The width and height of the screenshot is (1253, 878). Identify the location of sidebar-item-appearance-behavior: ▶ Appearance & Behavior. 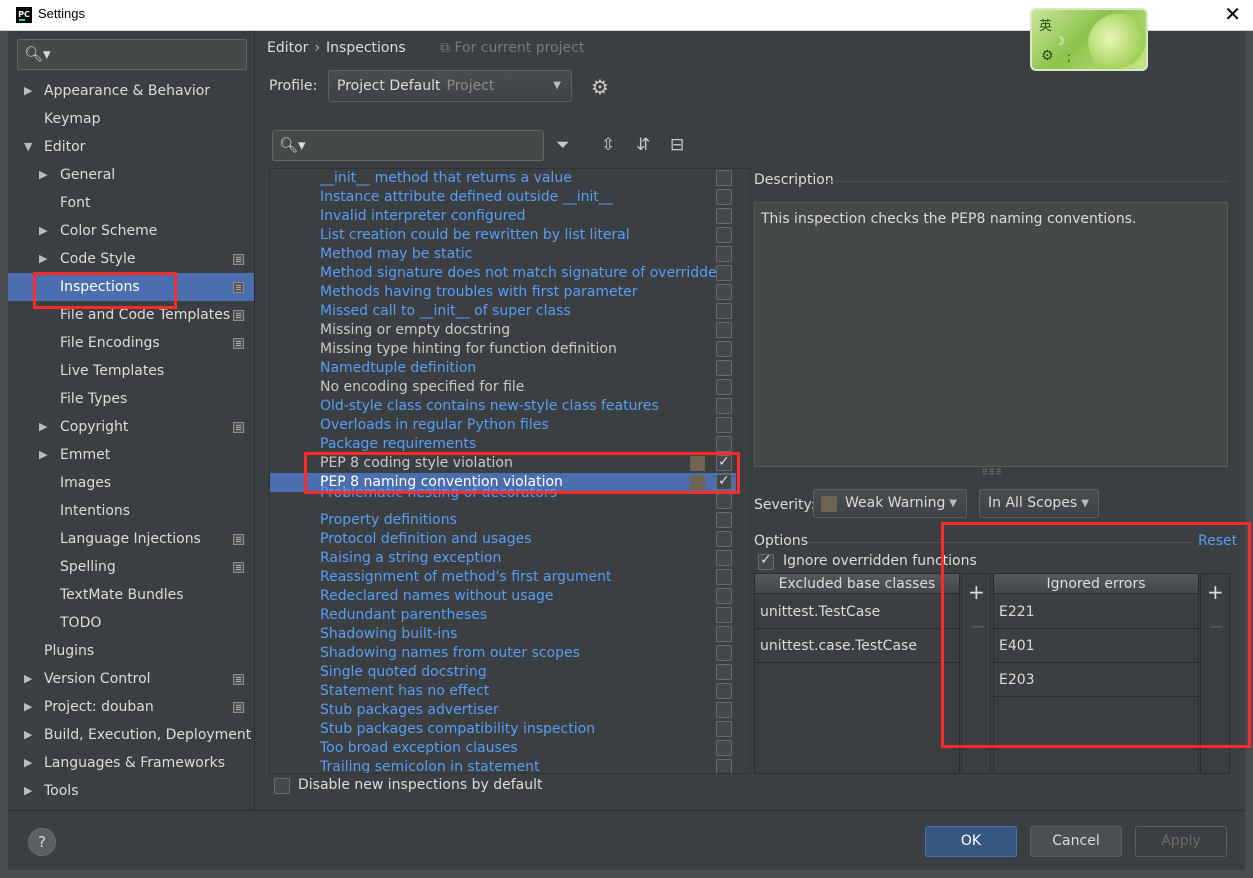
(131, 91).